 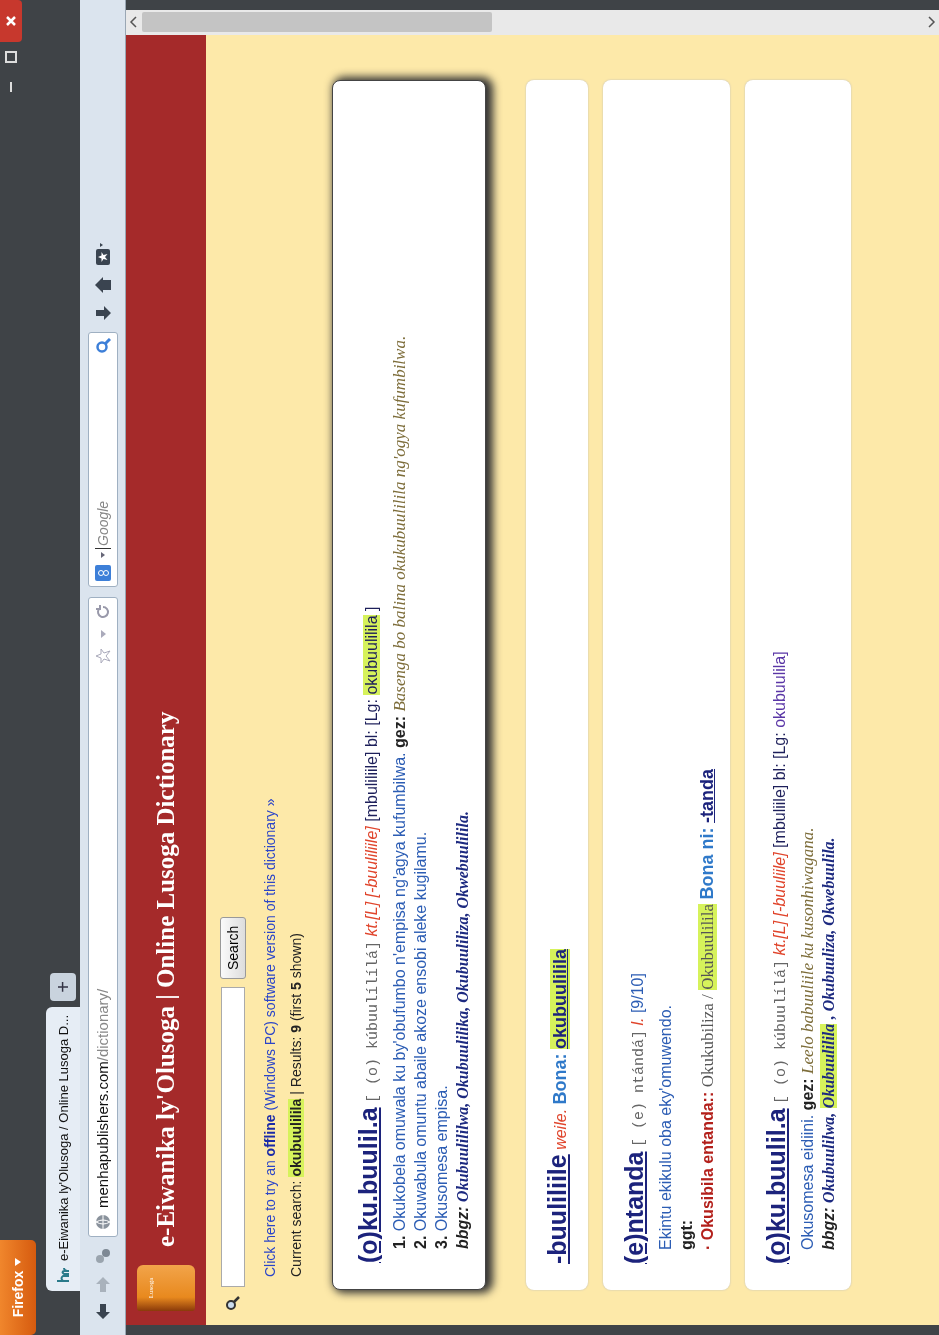 What do you see at coordinates (373, 1021) in the screenshot?
I see `pronunciation-text: [ (o) kúbuulílílá]` at bounding box center [373, 1021].